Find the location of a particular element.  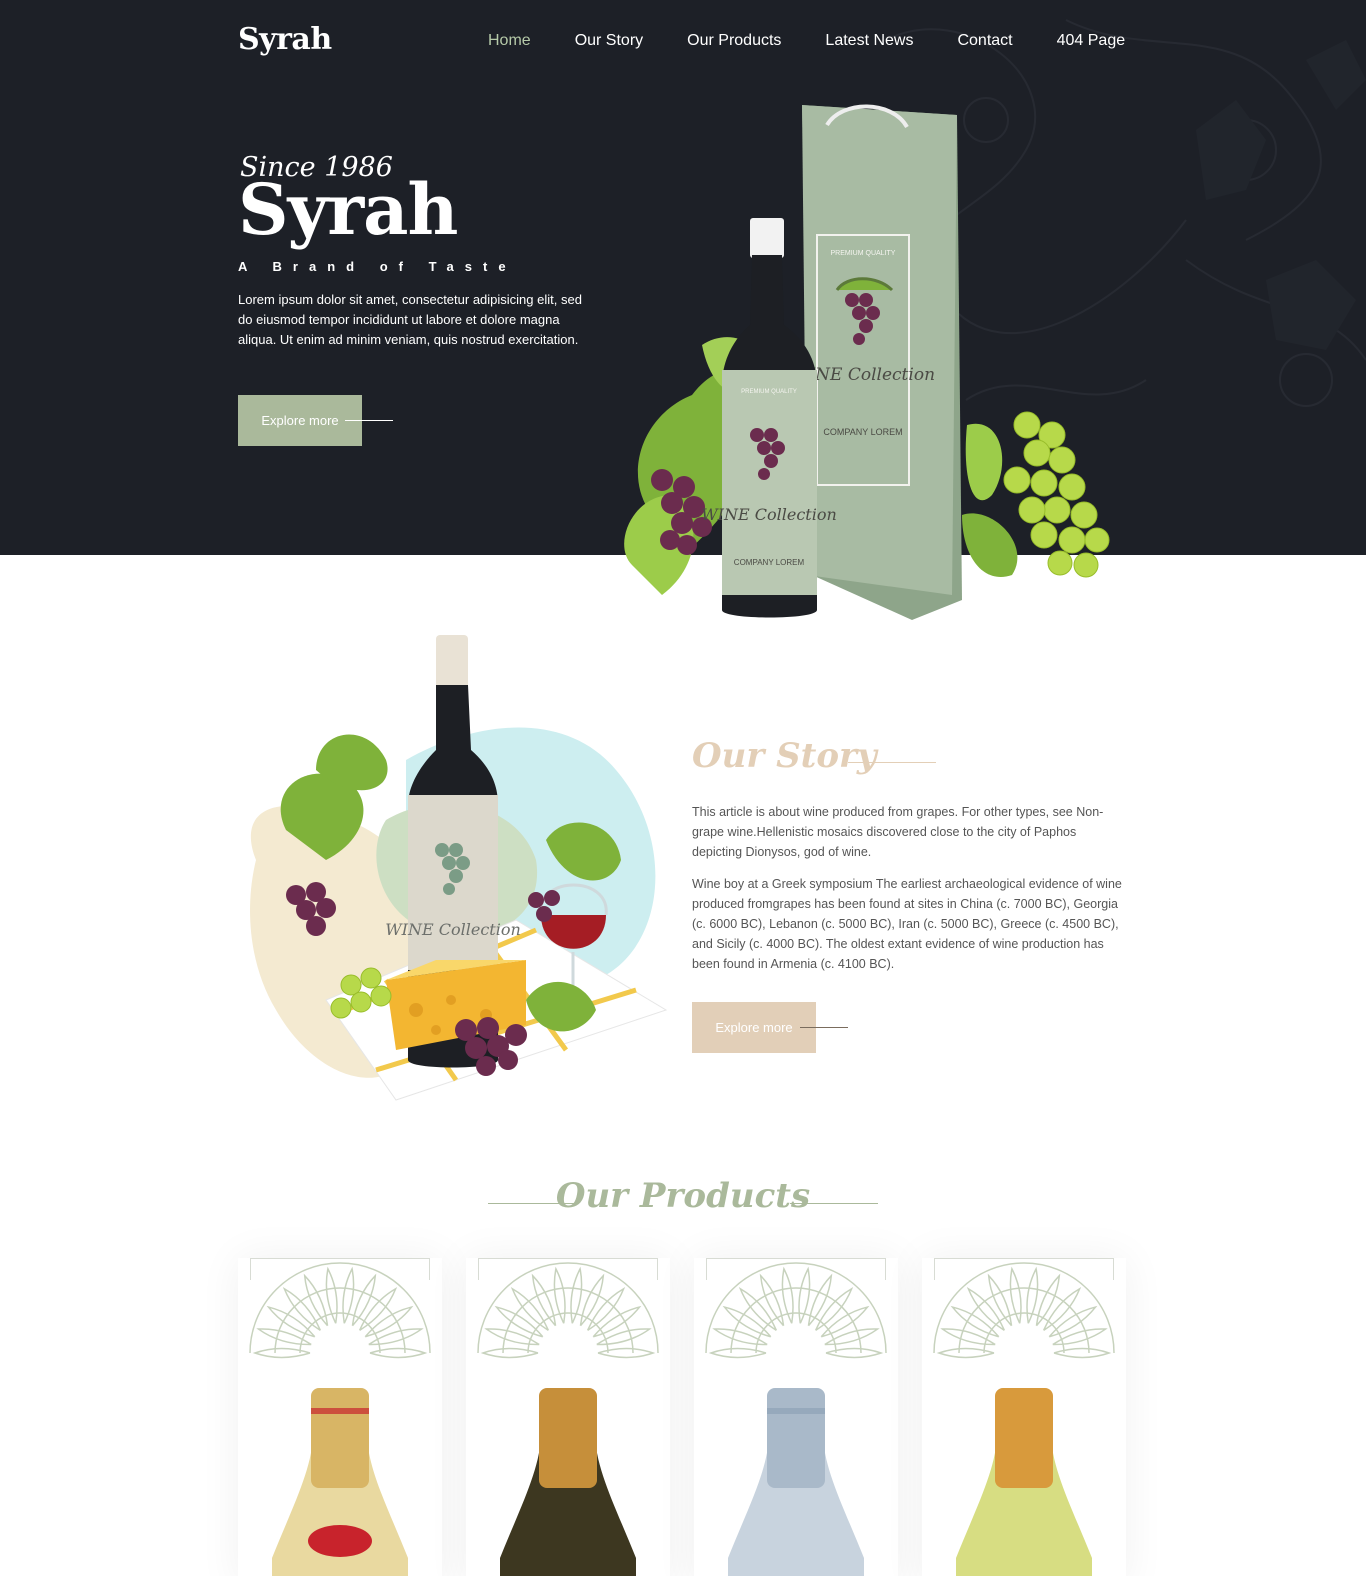

green-grapes-right-image is located at coordinates (1036, 494).